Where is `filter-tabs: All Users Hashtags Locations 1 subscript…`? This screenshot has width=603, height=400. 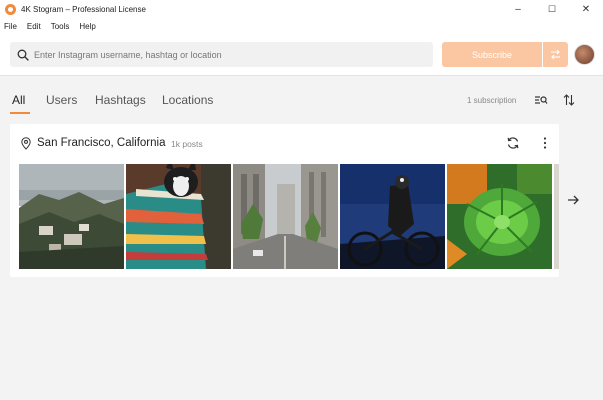 filter-tabs: All Users Hashtags Locations 1 subscript… is located at coordinates (301, 97).